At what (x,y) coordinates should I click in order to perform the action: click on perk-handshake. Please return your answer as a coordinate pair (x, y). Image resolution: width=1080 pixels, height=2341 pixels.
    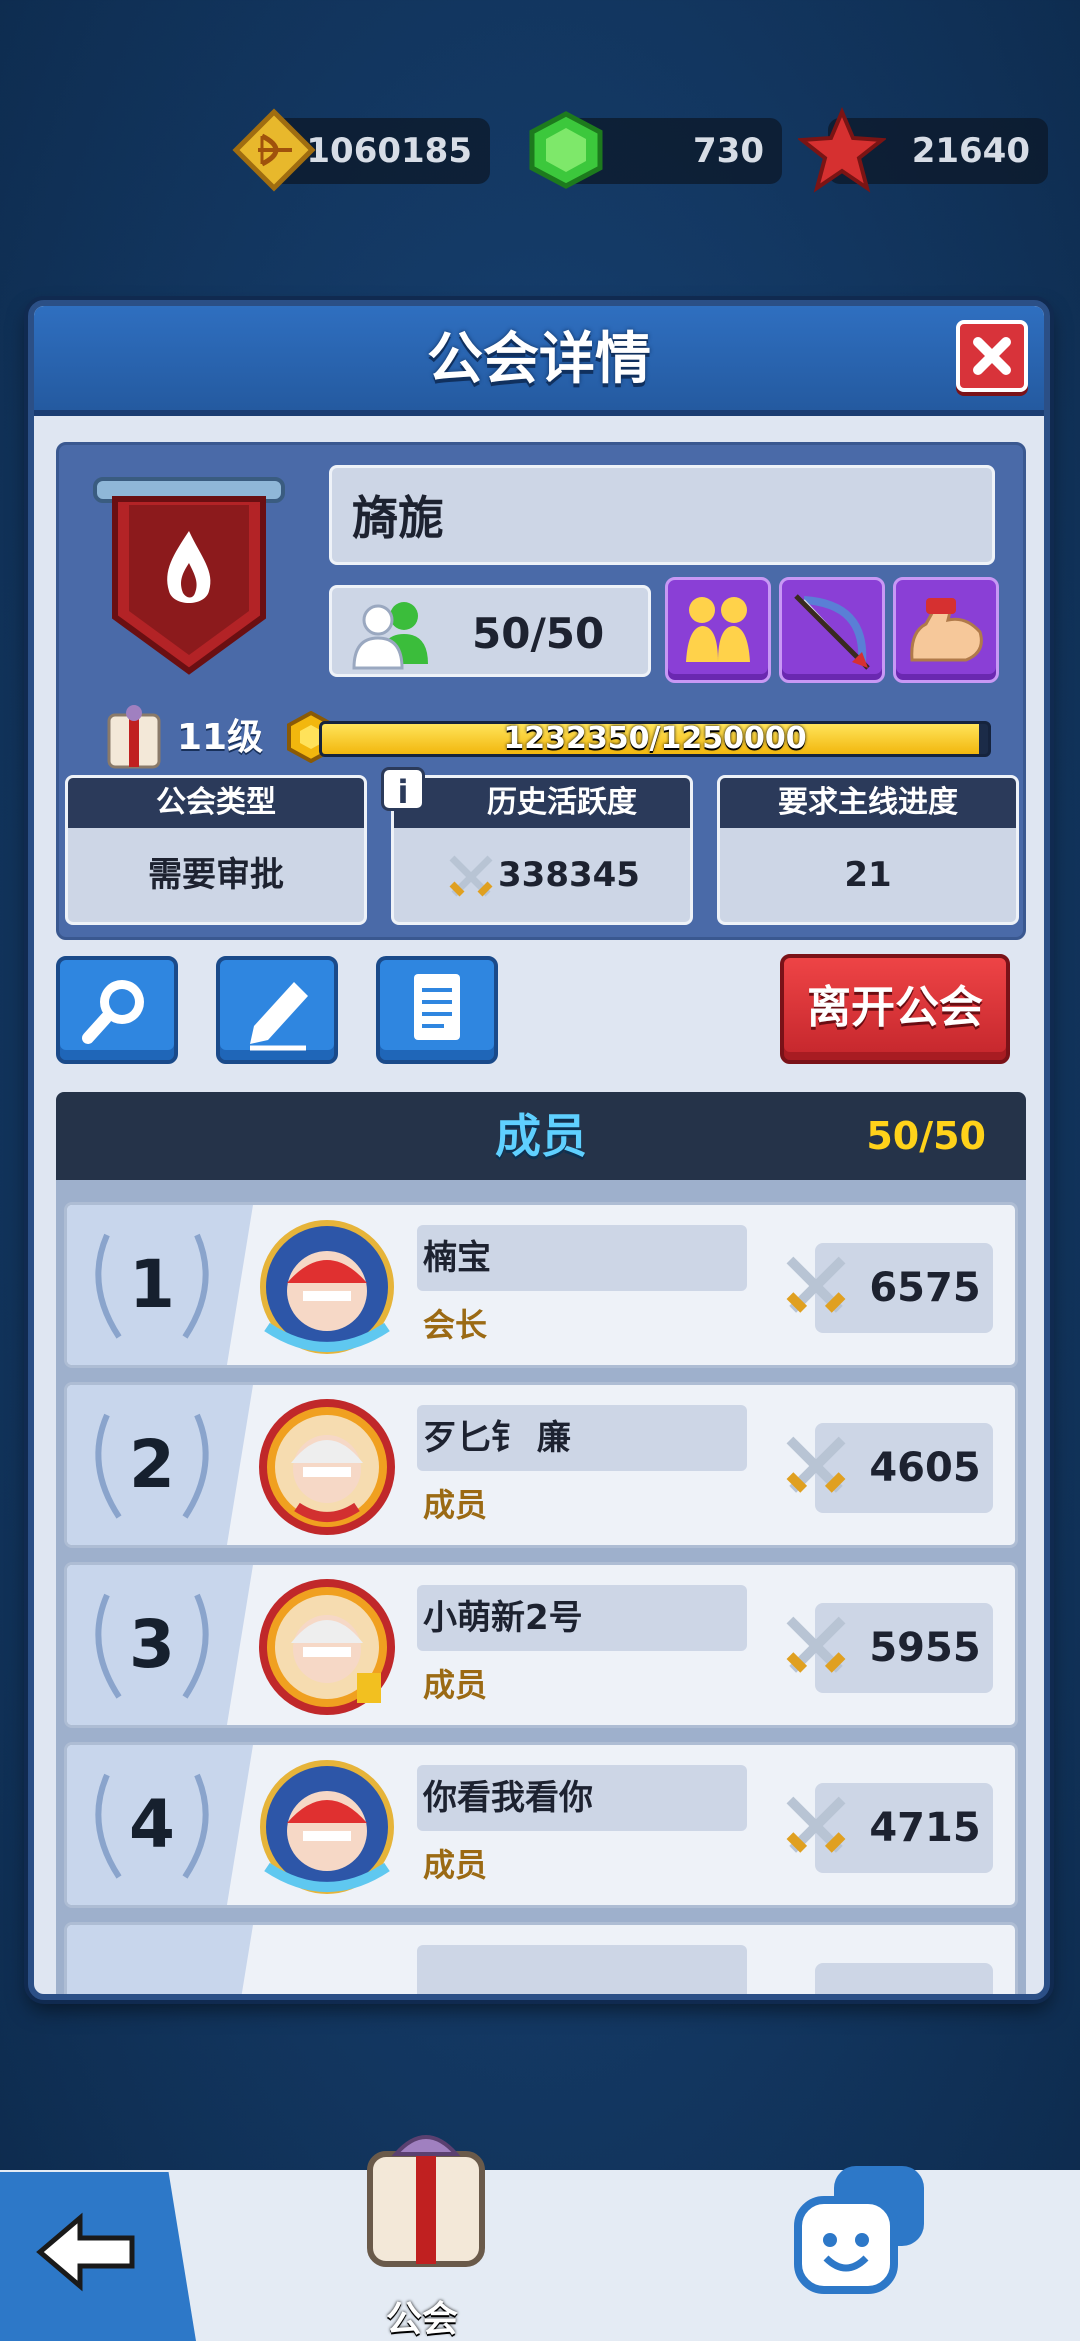
    Looking at the image, I should click on (718, 630).